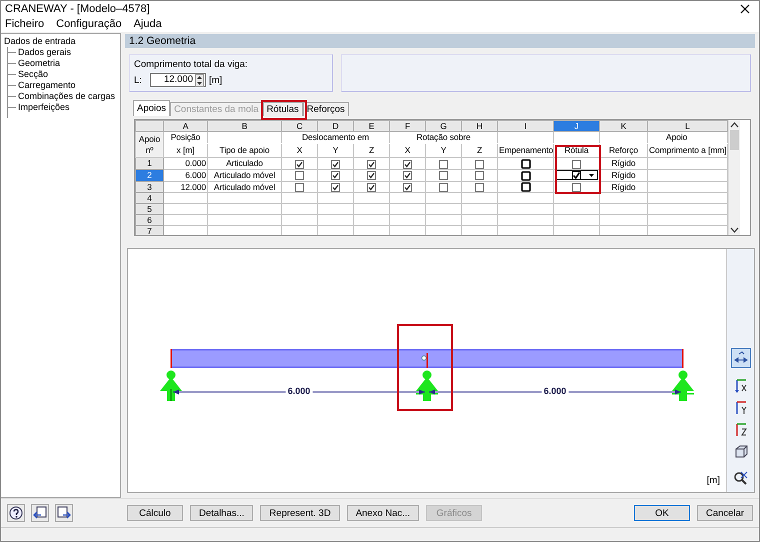 The image size is (760, 542). Describe the element at coordinates (745, 9) in the screenshot. I see `close-icon` at that location.